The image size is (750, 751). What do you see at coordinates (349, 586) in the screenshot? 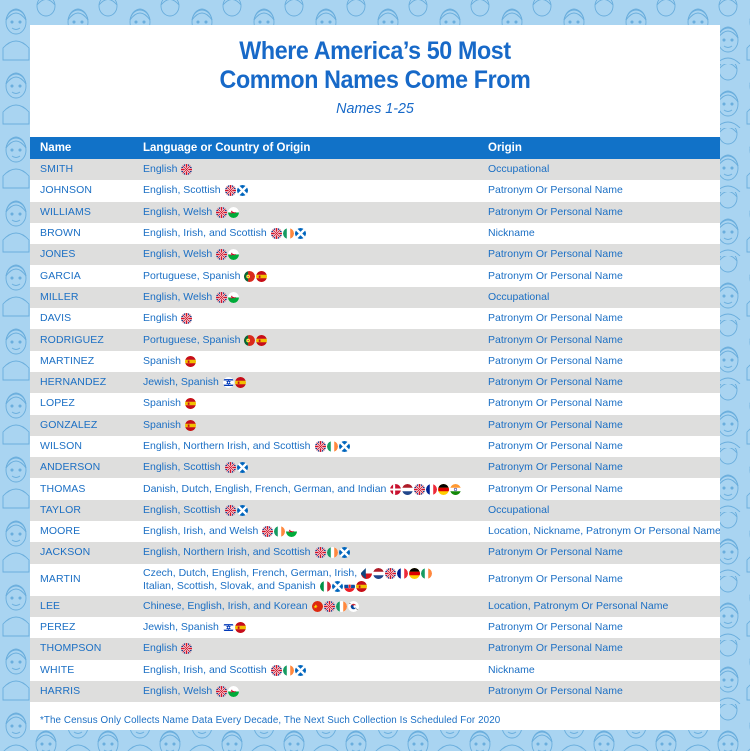
I see `flag-slovakia-icon` at bounding box center [349, 586].